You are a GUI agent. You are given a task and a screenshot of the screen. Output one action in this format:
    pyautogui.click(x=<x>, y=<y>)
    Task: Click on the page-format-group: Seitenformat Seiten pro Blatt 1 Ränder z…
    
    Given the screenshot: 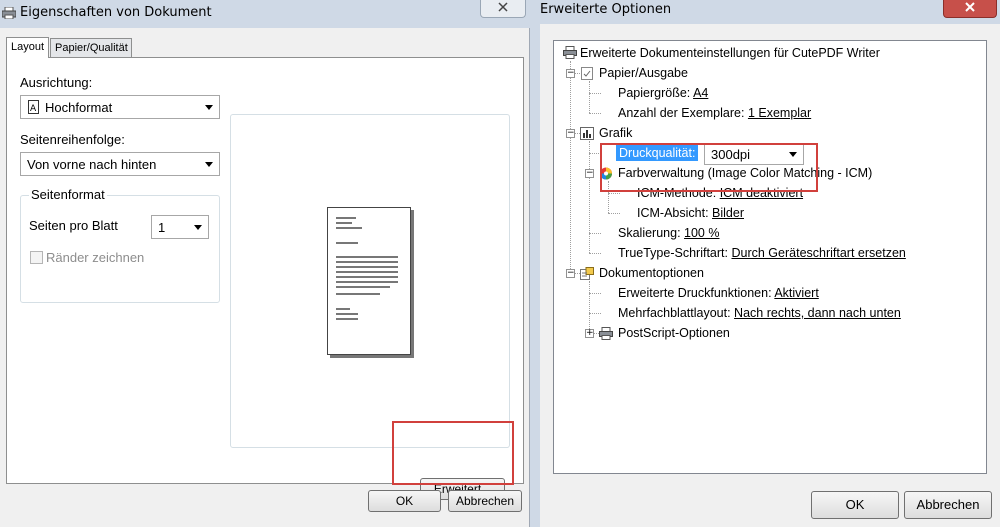 What is the action you would take?
    pyautogui.click(x=120, y=245)
    